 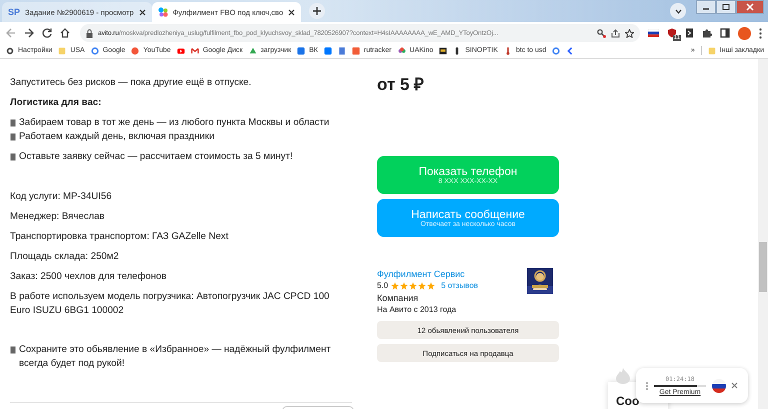 What do you see at coordinates (61, 197) in the screenshot?
I see `description-text: Код услуги: MP-34UI56` at bounding box center [61, 197].